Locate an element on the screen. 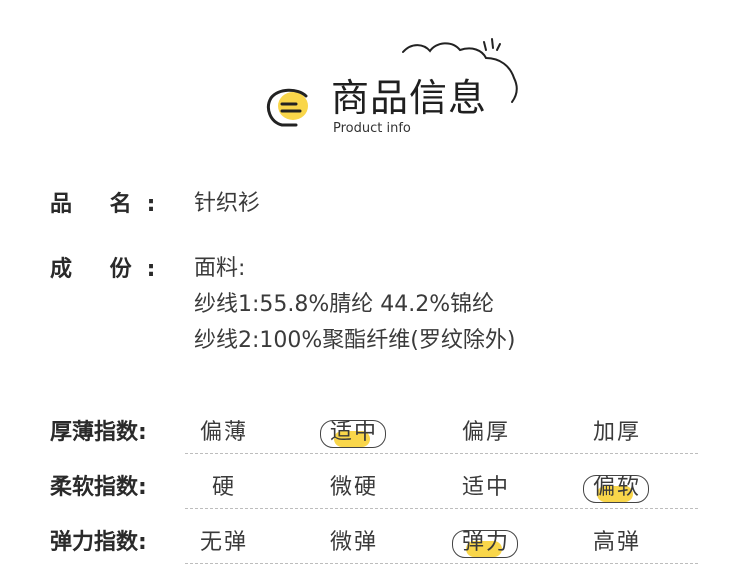 The image size is (750, 578). composition-line-2: 纱线1:55.8%腈纶 44.2%锦纶 is located at coordinates (344, 304).